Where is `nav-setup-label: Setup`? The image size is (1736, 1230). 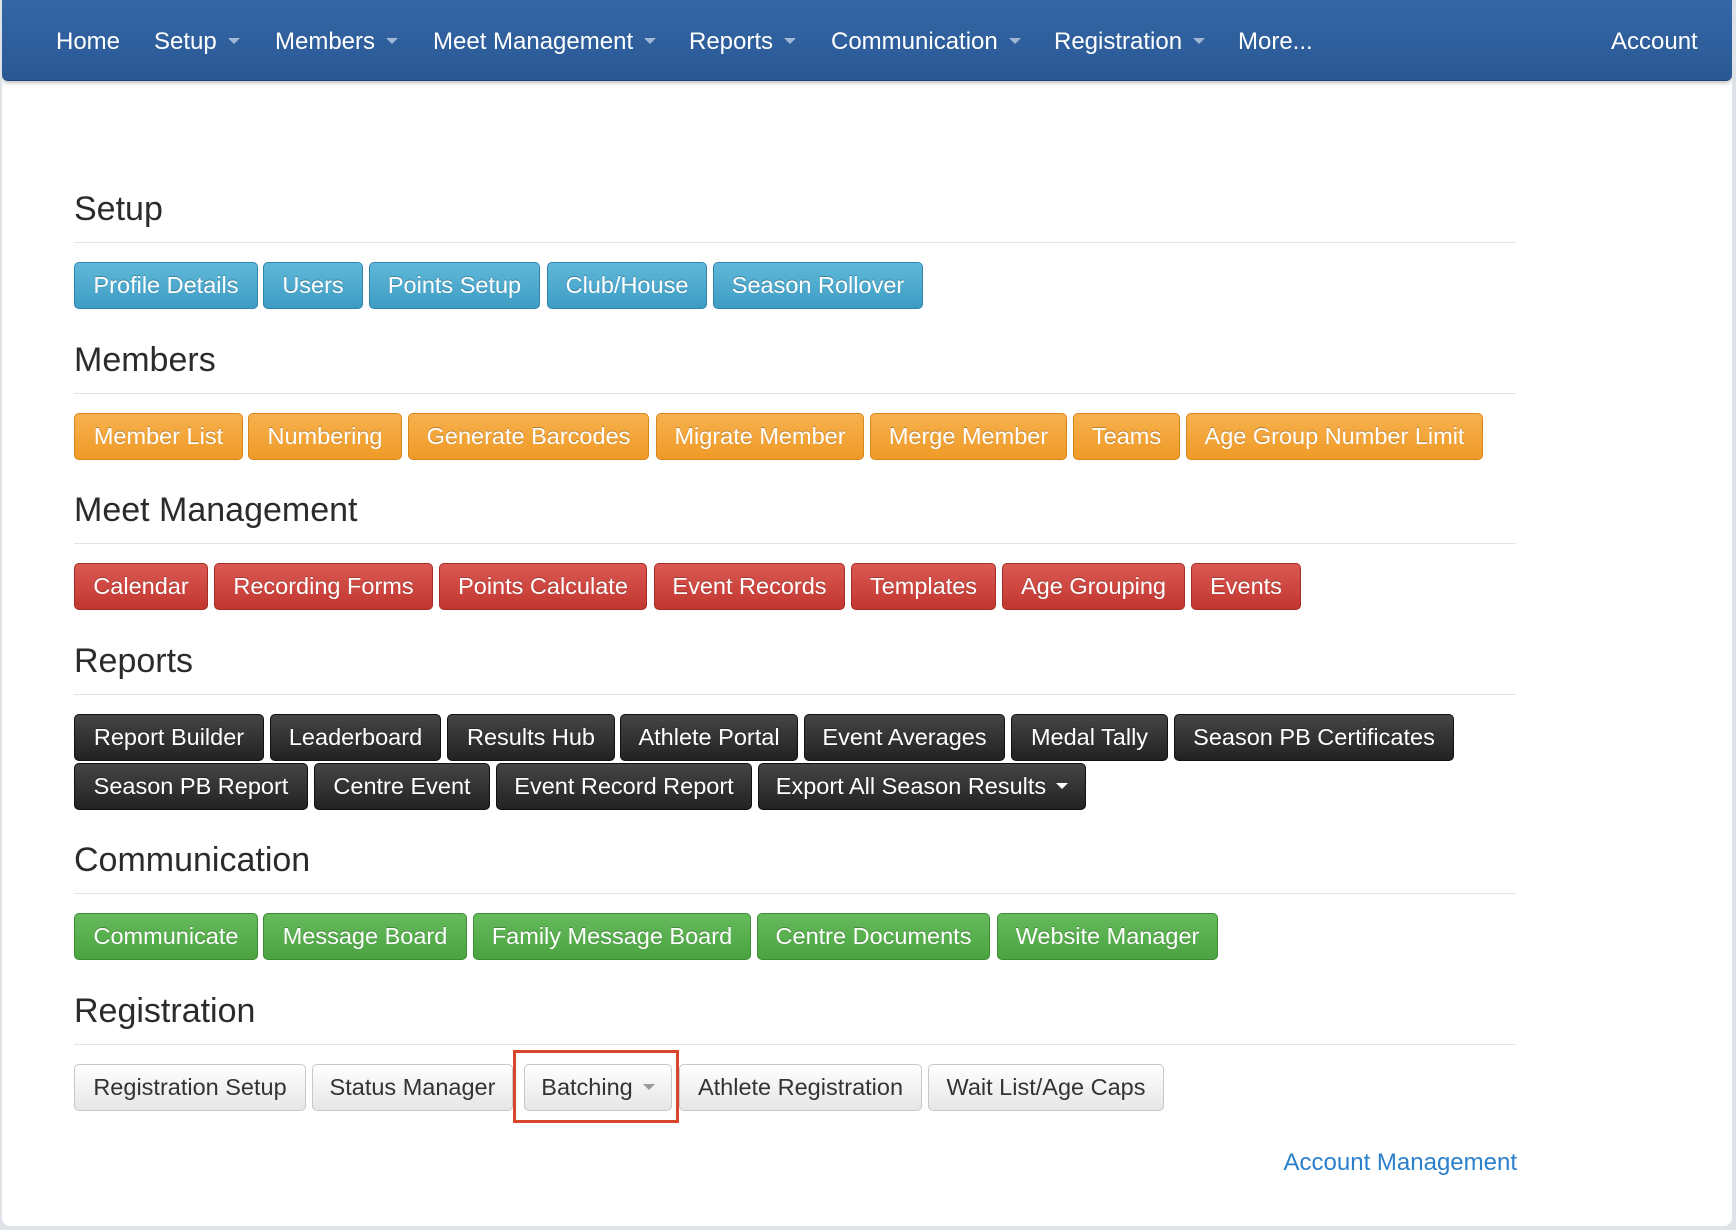
nav-setup-label: Setup is located at coordinates (185, 41).